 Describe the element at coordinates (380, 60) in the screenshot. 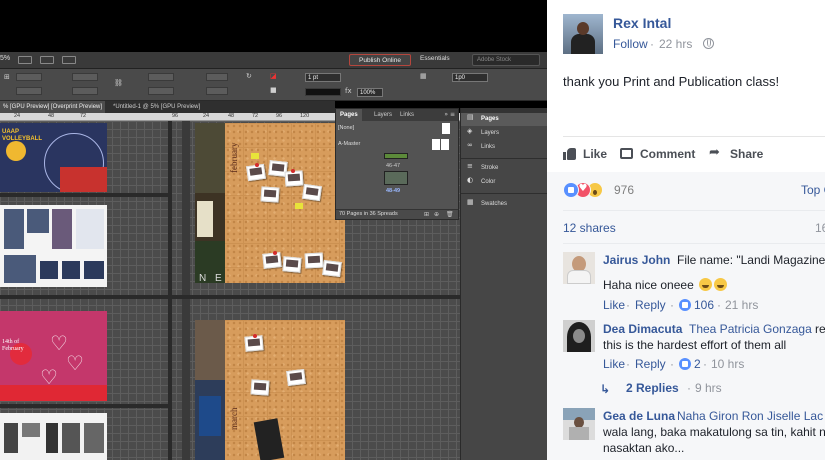

I see `publish-online-button: Publish Online` at that location.